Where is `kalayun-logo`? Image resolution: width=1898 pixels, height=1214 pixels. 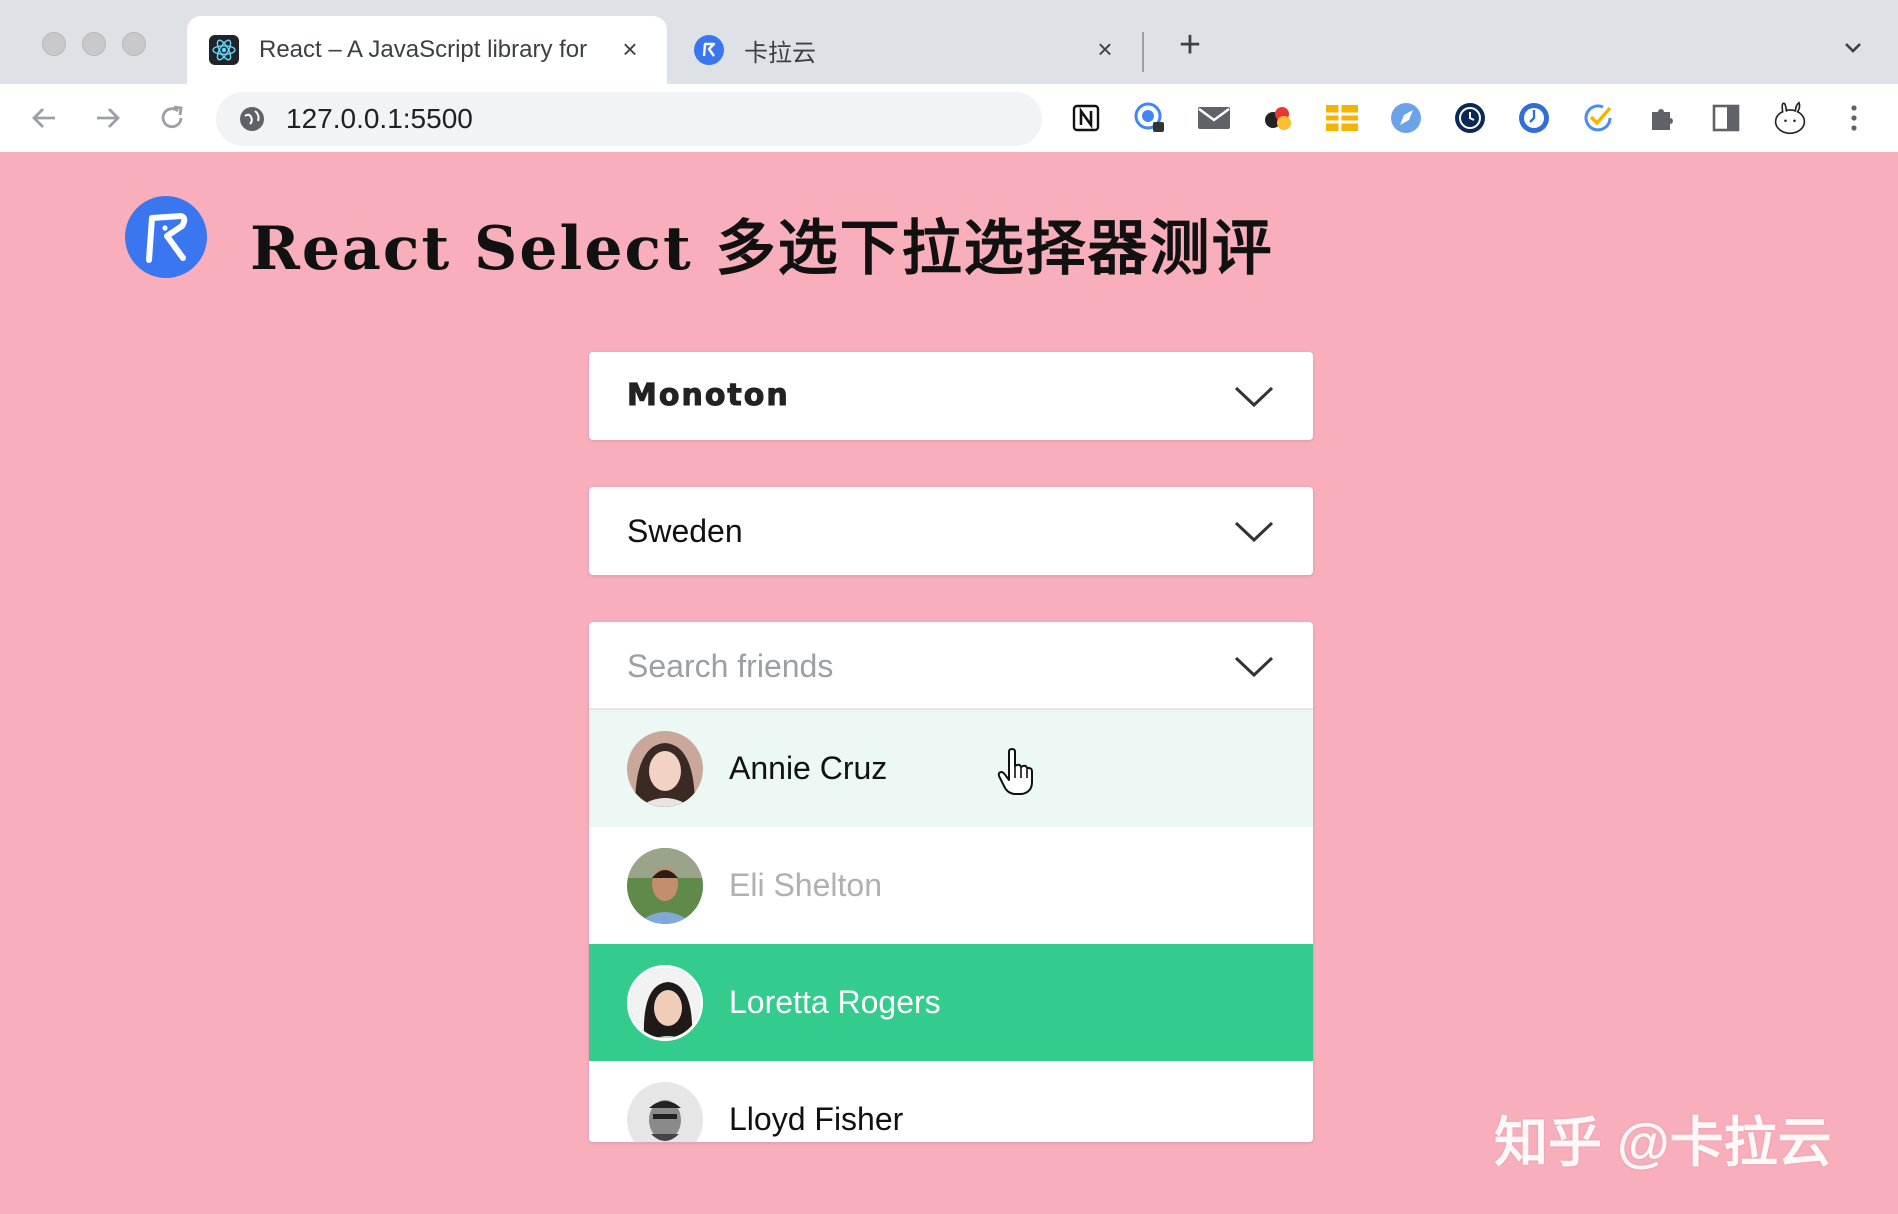
kalayun-logo is located at coordinates (166, 237).